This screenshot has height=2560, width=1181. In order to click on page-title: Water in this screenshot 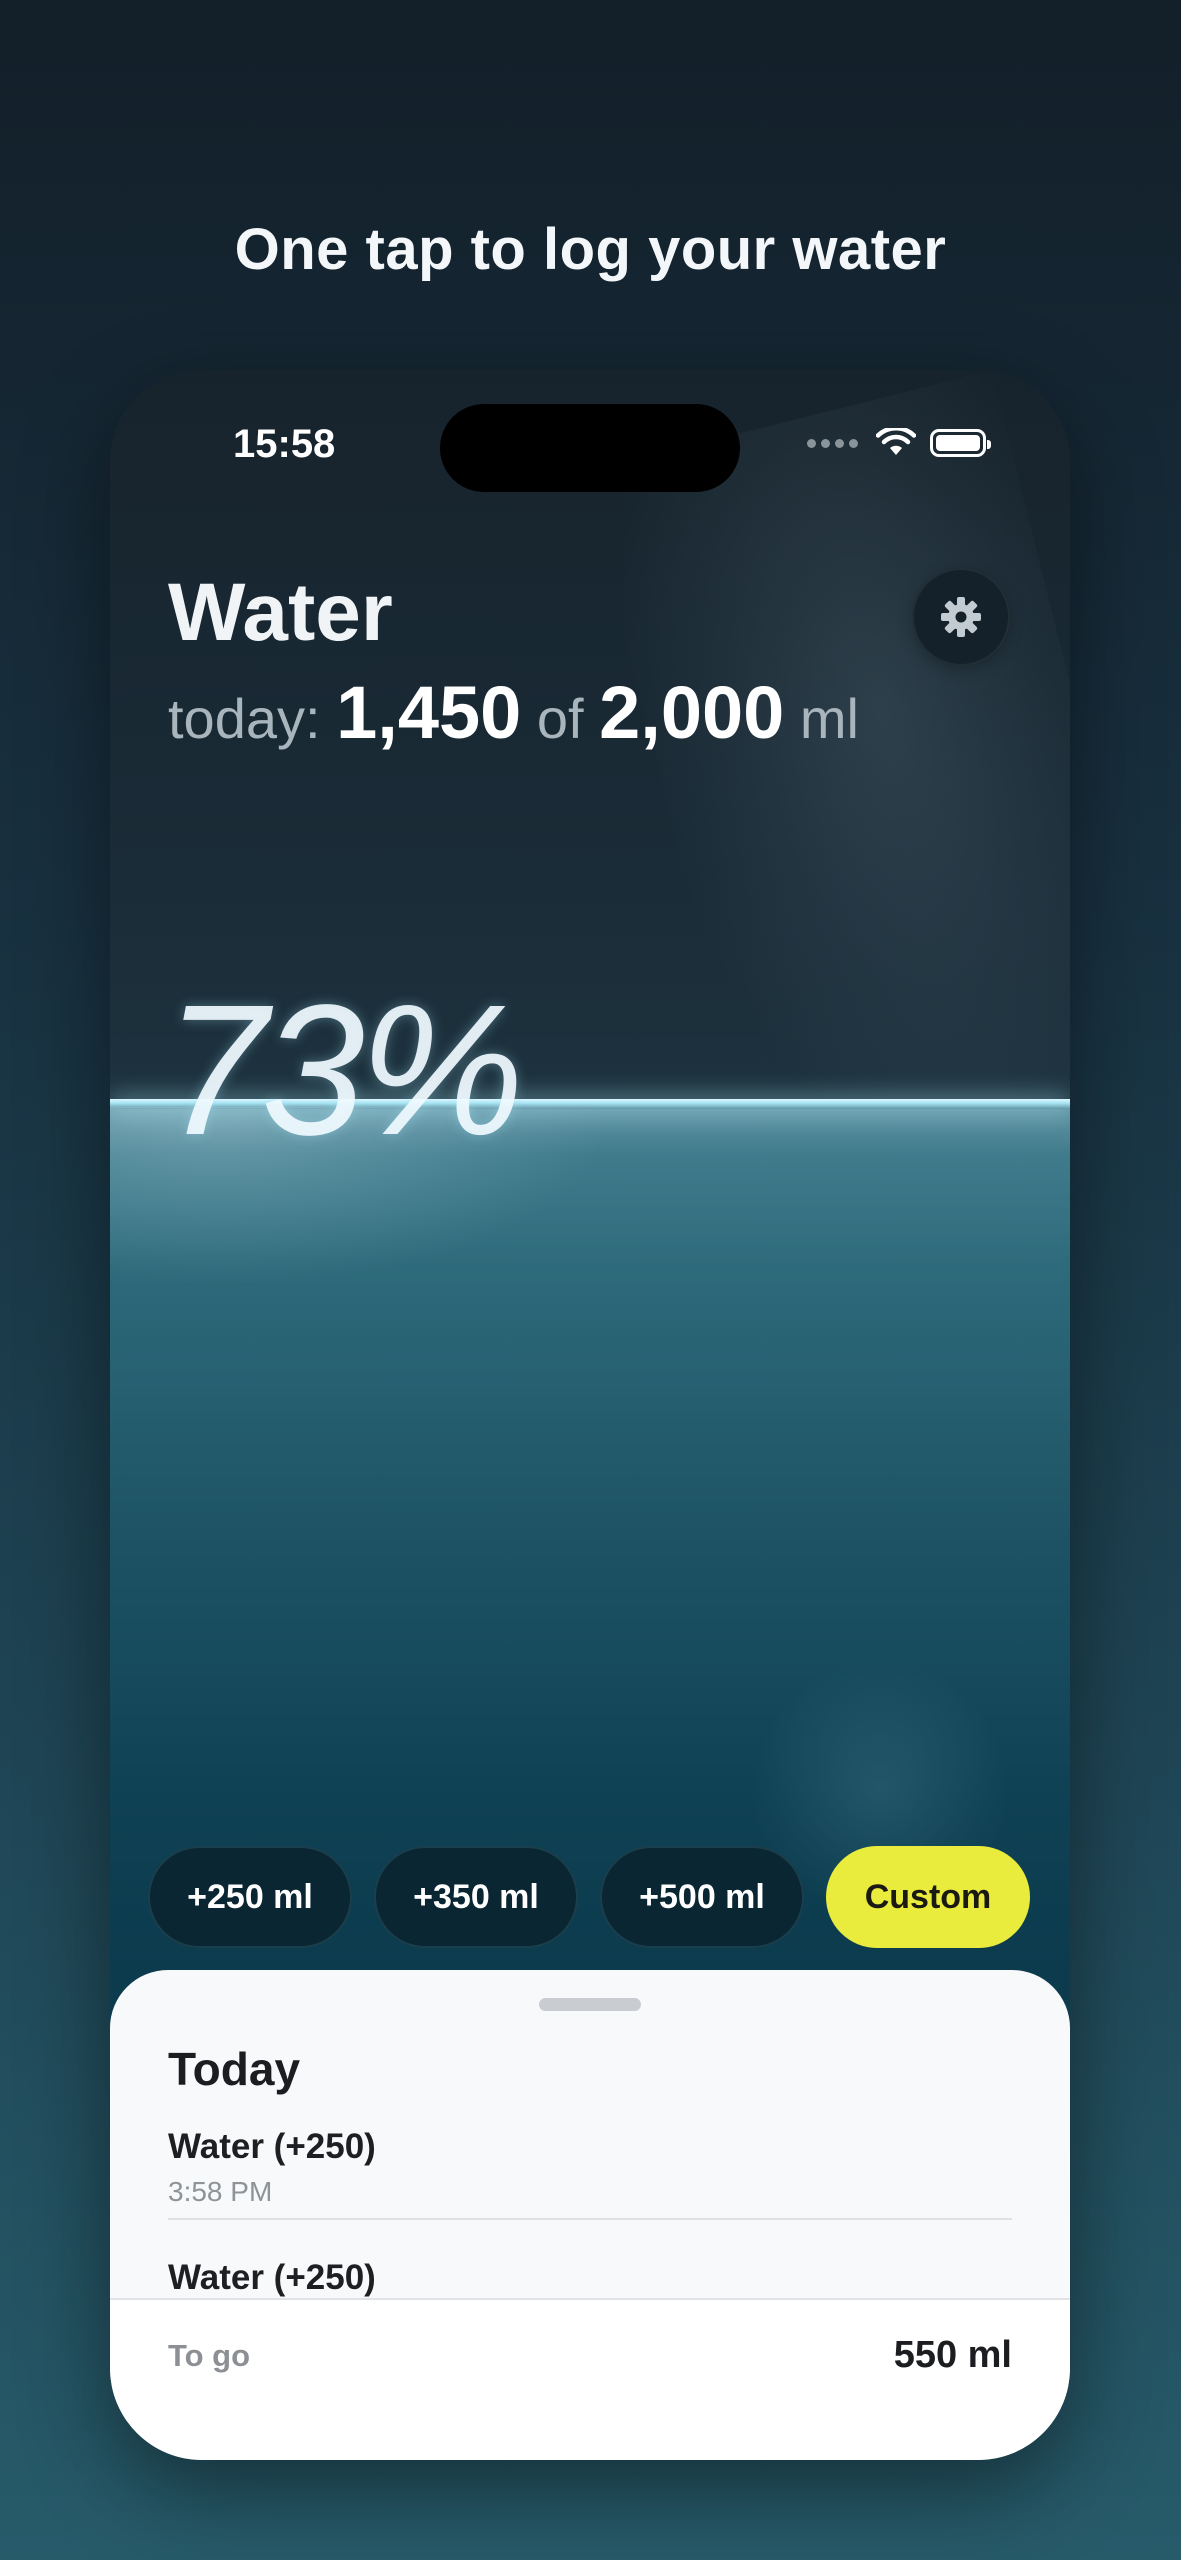, I will do `click(280, 612)`.